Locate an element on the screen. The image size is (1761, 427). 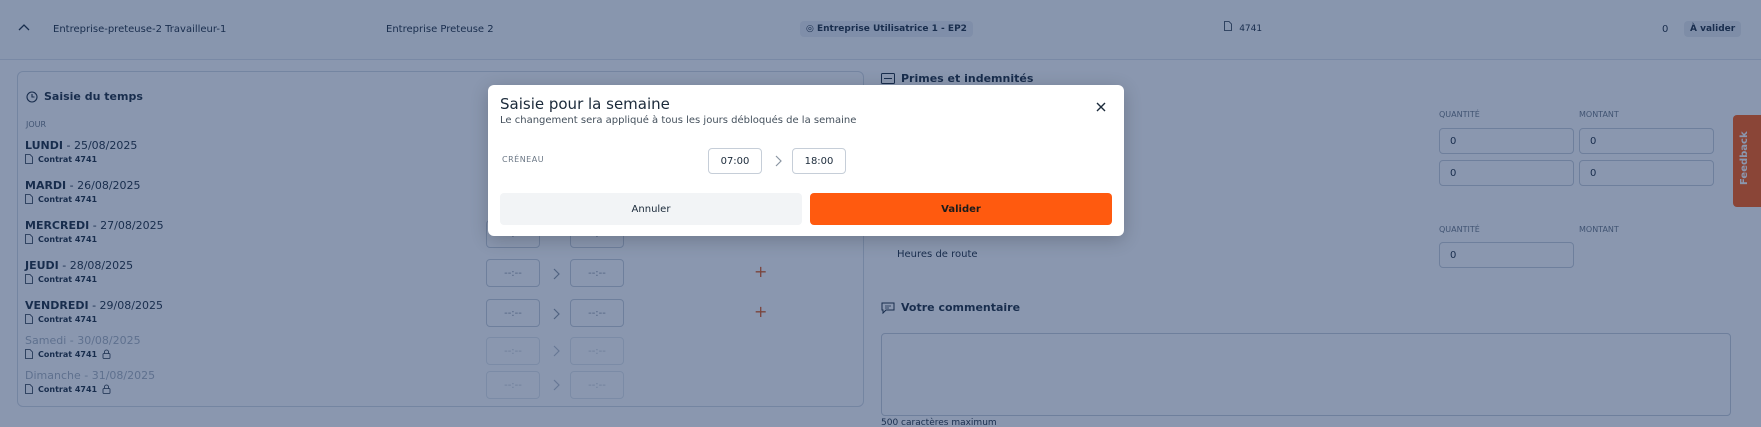
close-icon is located at coordinates (1101, 107).